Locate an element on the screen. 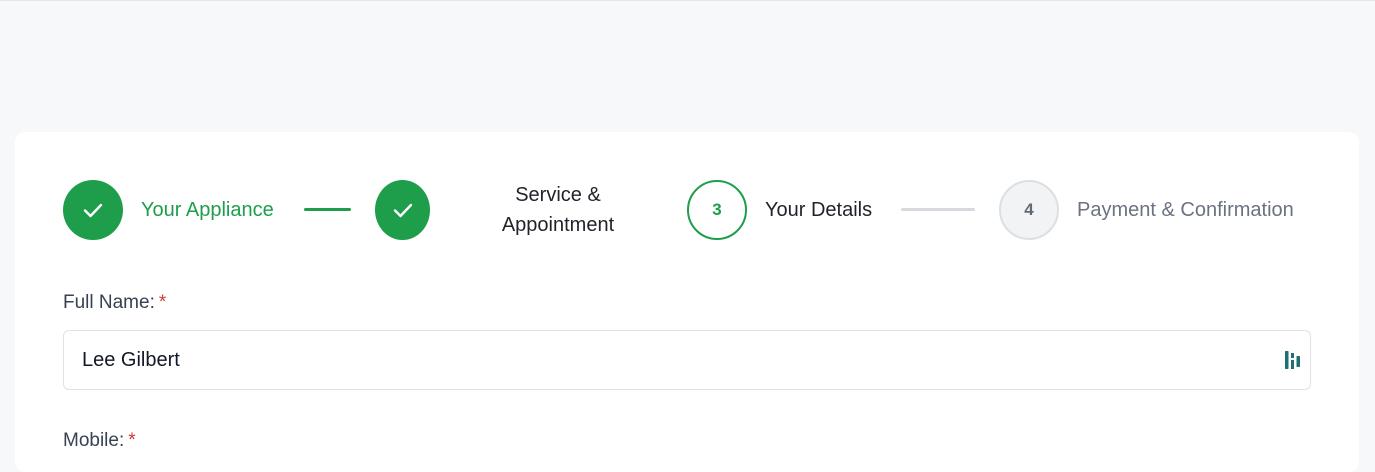  step-4-number: 4 is located at coordinates (1029, 209).